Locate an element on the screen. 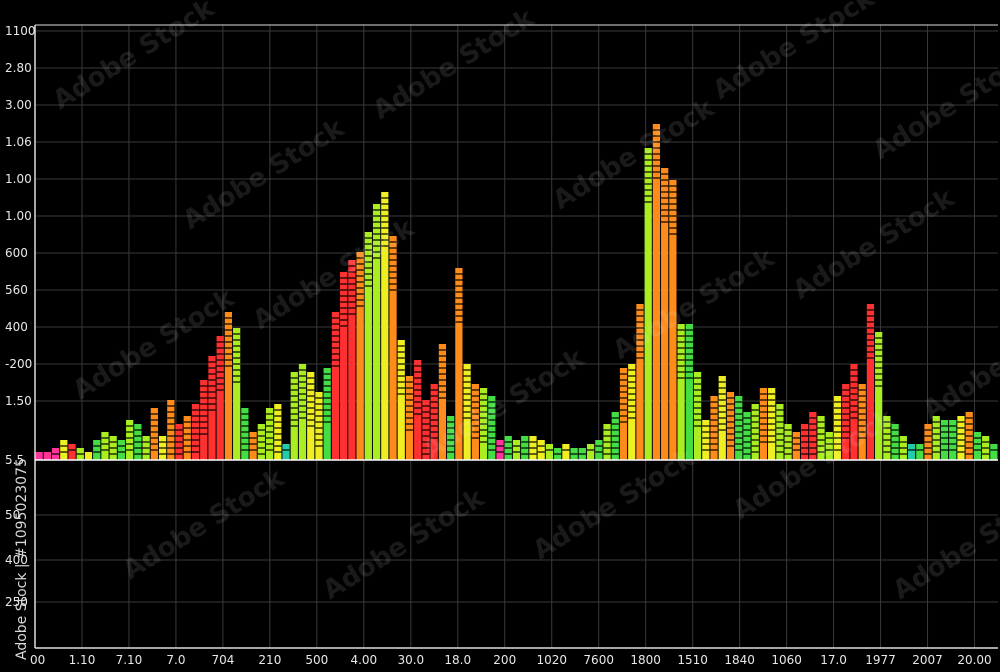  y-tick-label: 1.06 is located at coordinates (18, 142).